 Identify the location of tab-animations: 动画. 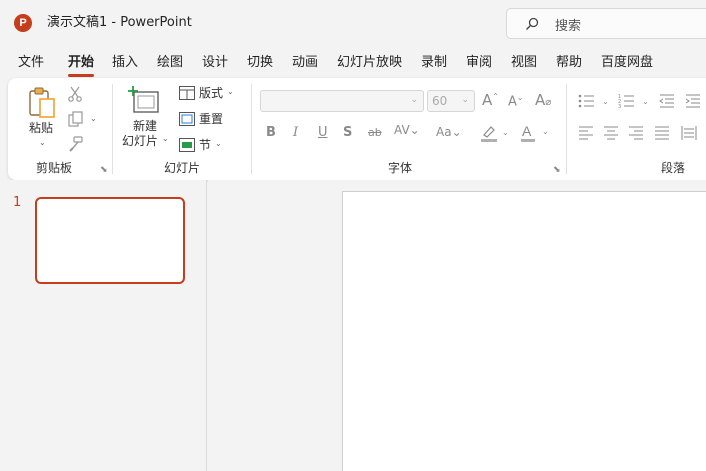
(305, 63).